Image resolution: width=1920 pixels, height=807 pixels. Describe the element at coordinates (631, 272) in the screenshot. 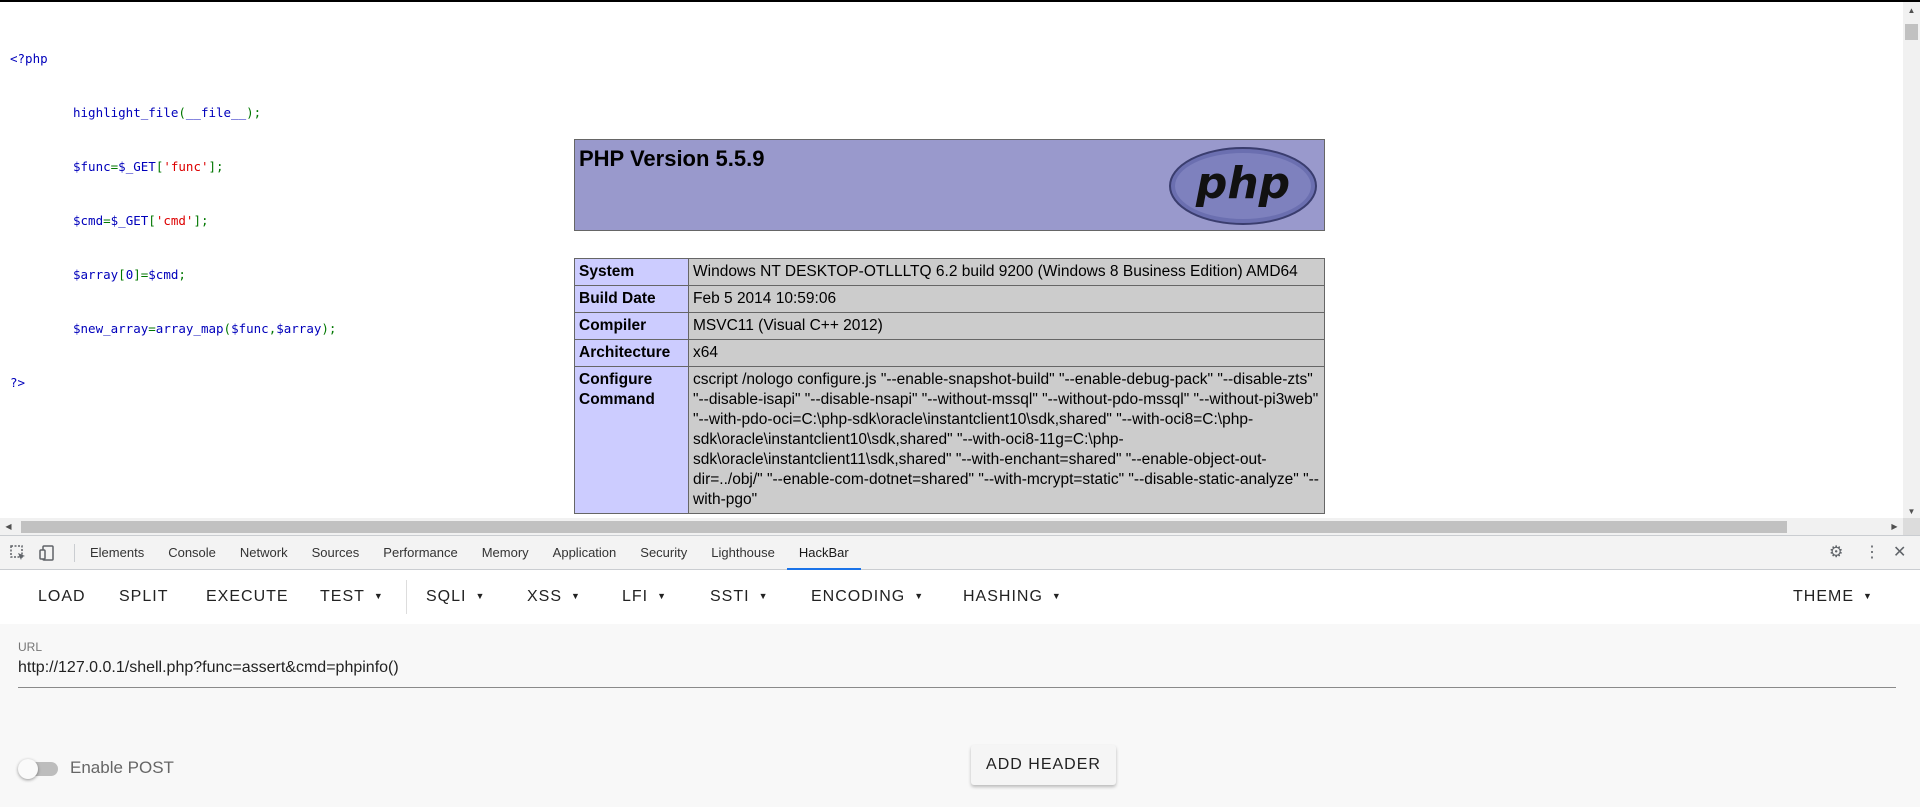

I see `row-key: System` at that location.